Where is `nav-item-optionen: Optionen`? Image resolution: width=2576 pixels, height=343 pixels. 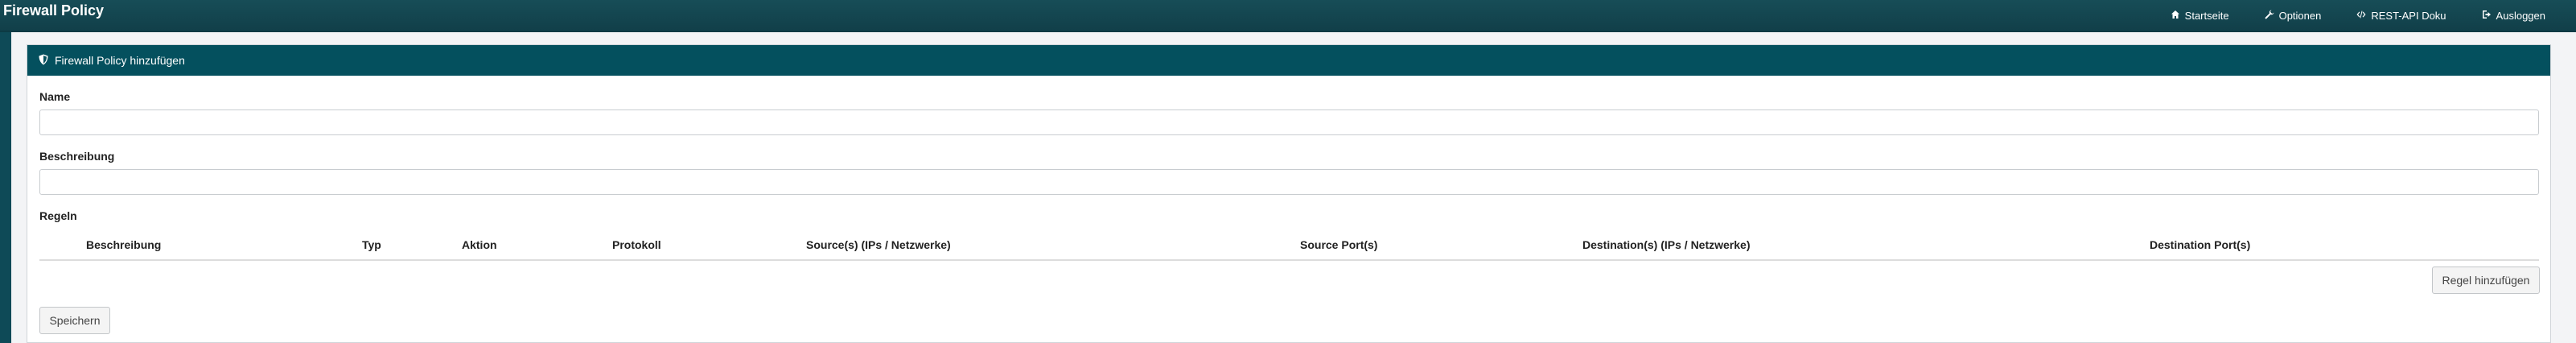 nav-item-optionen: Optionen is located at coordinates (2293, 15).